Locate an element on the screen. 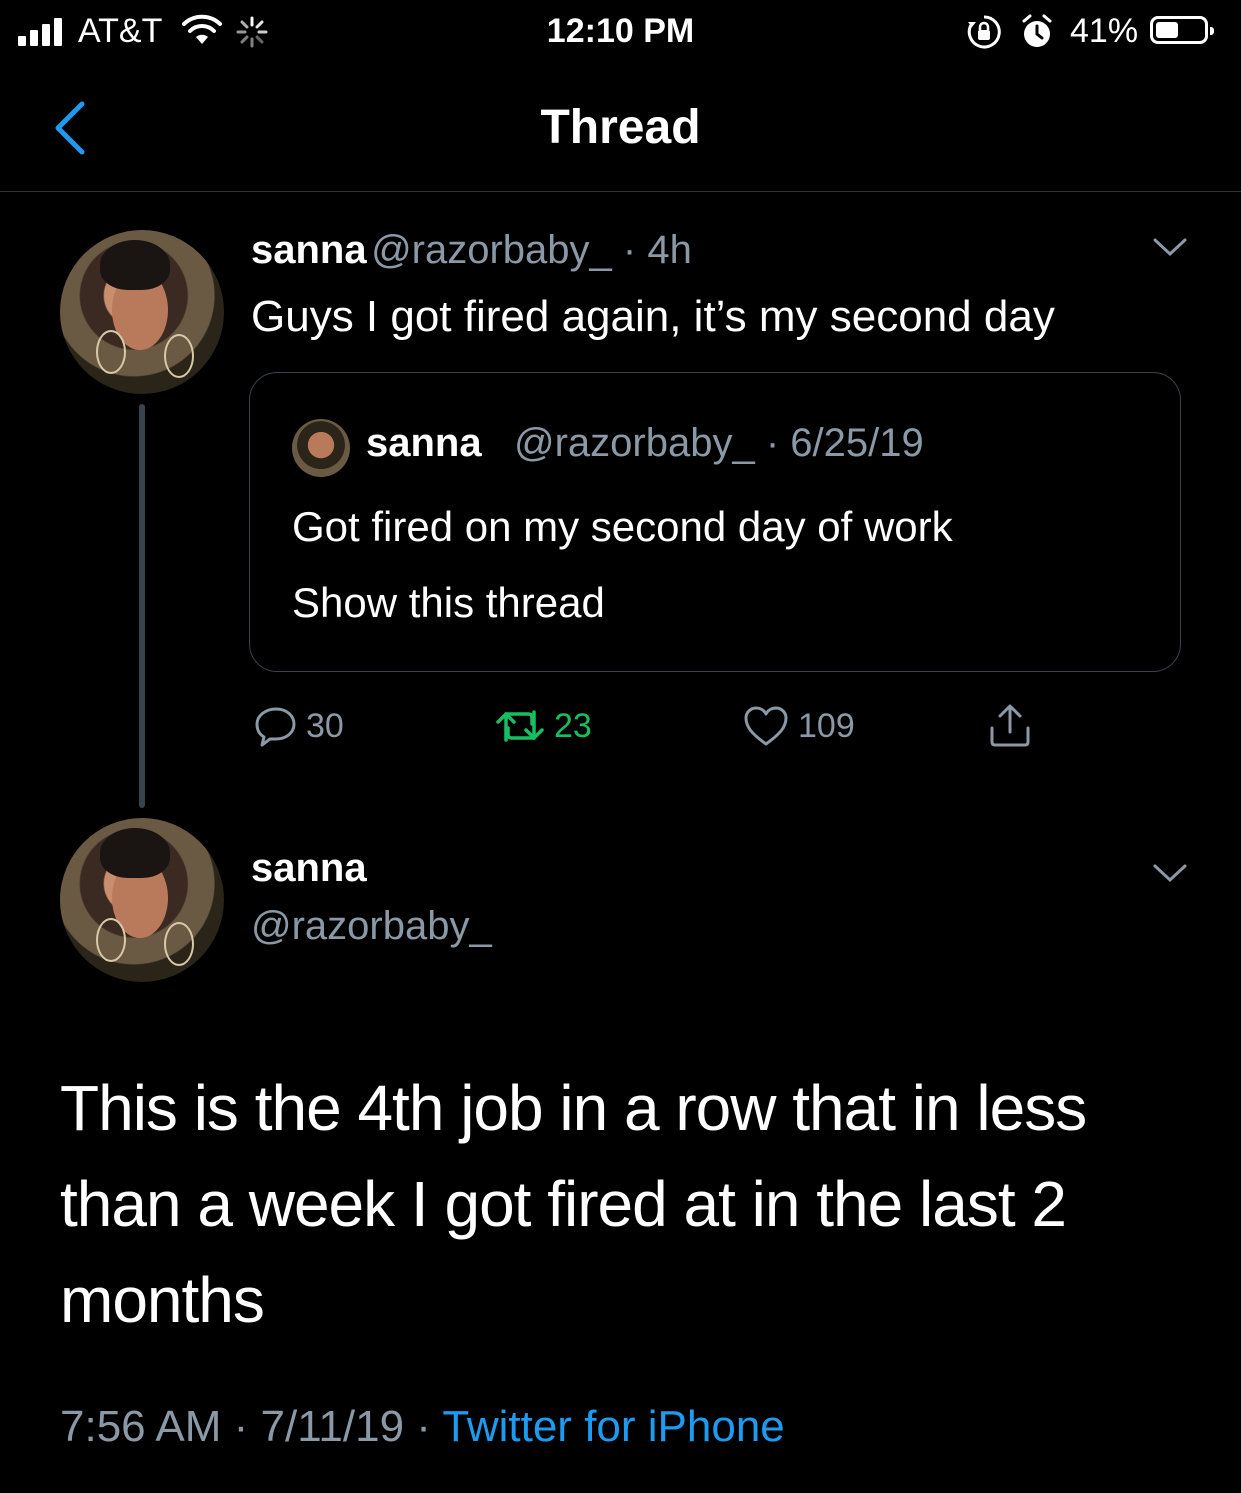  reply-count: 30 is located at coordinates (325, 725).